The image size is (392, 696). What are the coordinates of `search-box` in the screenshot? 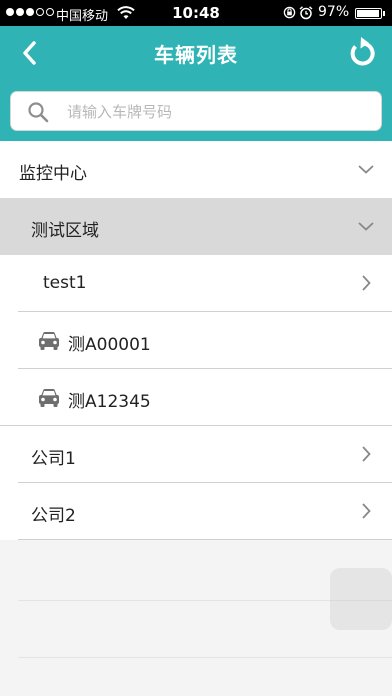 It's located at (196, 111).